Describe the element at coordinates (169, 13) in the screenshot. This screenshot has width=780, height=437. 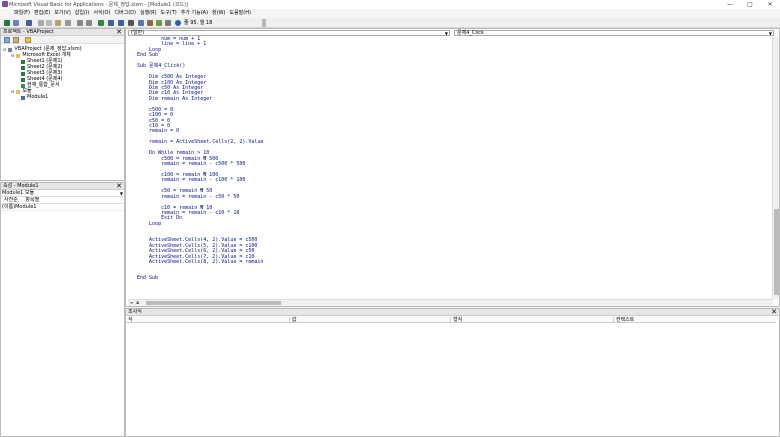
I see `menu-tools: 도구(T)` at that location.